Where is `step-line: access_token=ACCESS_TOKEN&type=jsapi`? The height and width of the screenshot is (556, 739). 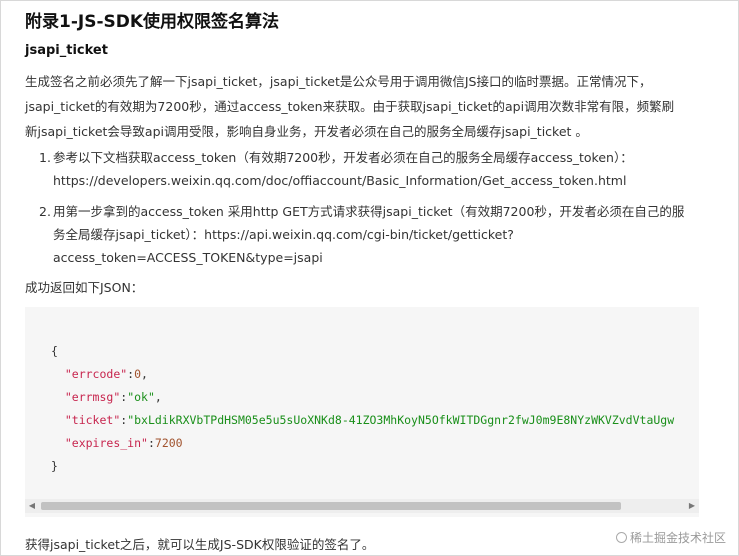
step-line: access_token=ACCESS_TOKEN&type=jsapi is located at coordinates (188, 257).